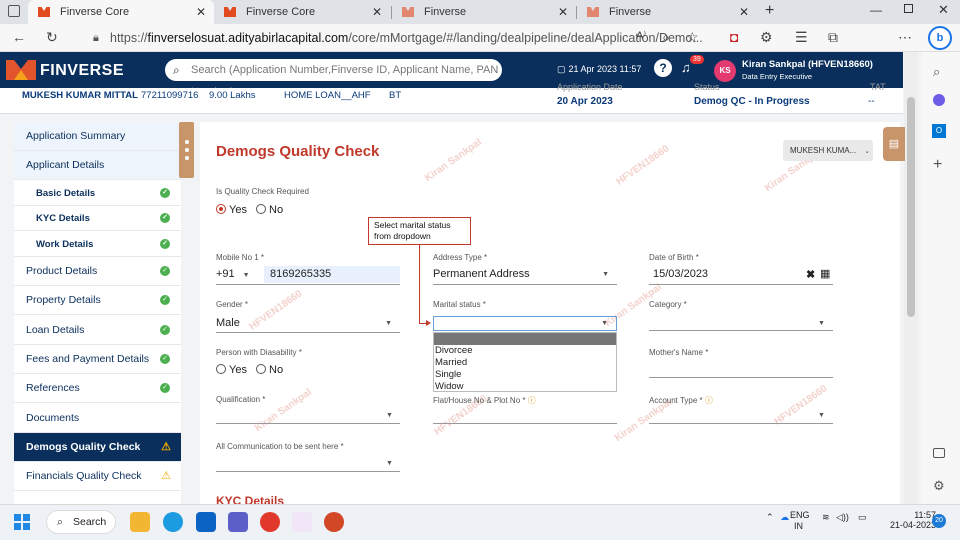 This screenshot has height=540, width=960. Describe the element at coordinates (937, 165) in the screenshot. I see `add-sidebar-app-icon: +` at that location.